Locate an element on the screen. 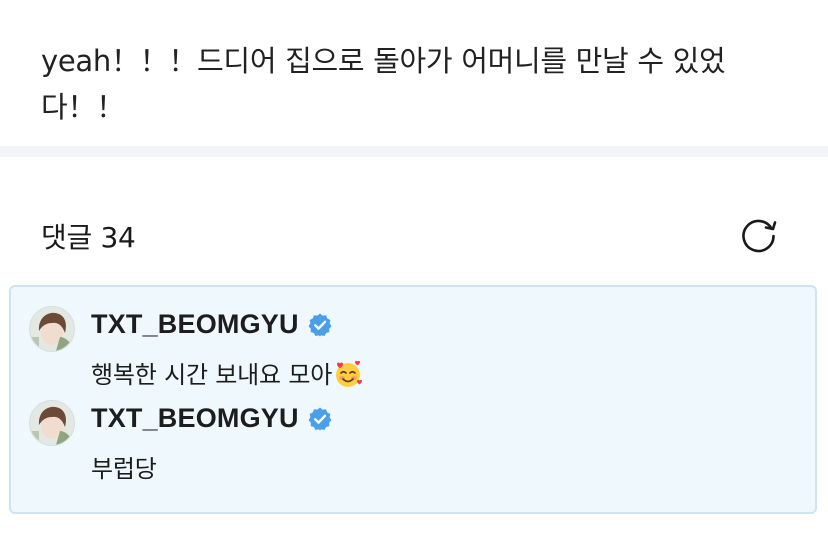 The height and width of the screenshot is (542, 828). post-text: yeah！！！드디어 집으로 돌아가 어머니를 만날 수 있었다！！ is located at coordinates (383, 84).